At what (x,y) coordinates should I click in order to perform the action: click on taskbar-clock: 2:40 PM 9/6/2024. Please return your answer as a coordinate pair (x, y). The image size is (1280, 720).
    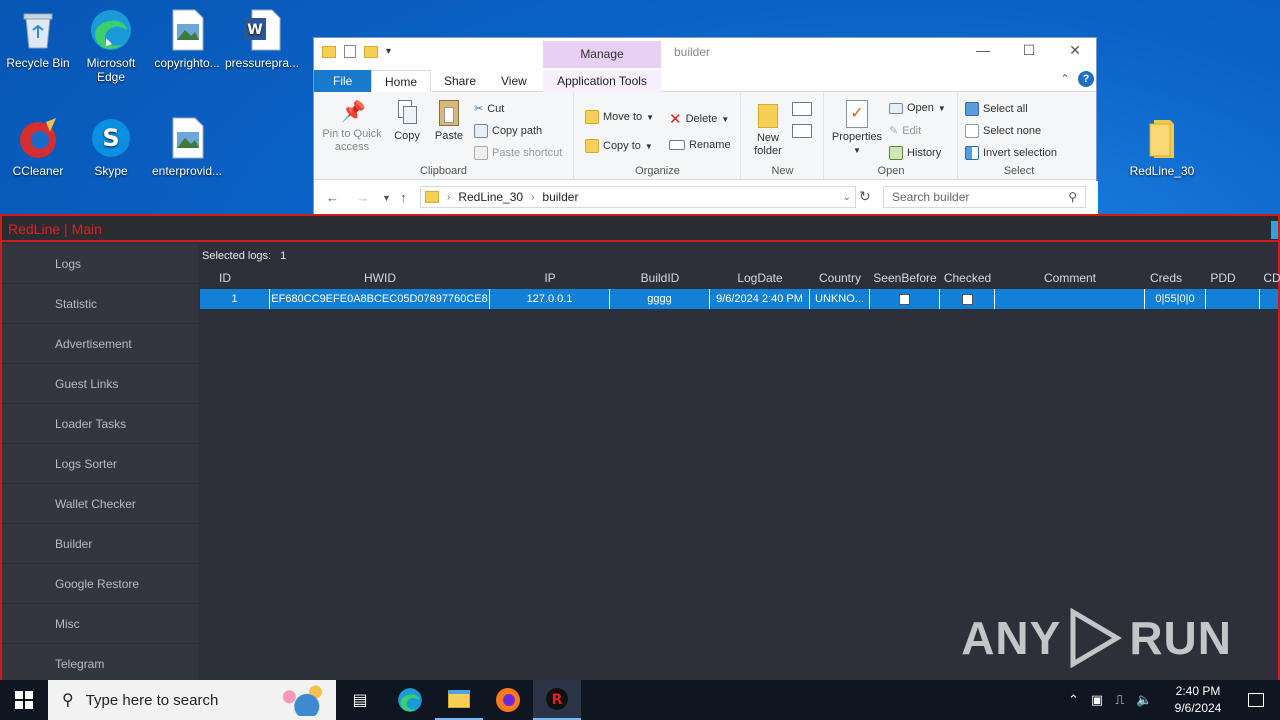
    Looking at the image, I should click on (1198, 700).